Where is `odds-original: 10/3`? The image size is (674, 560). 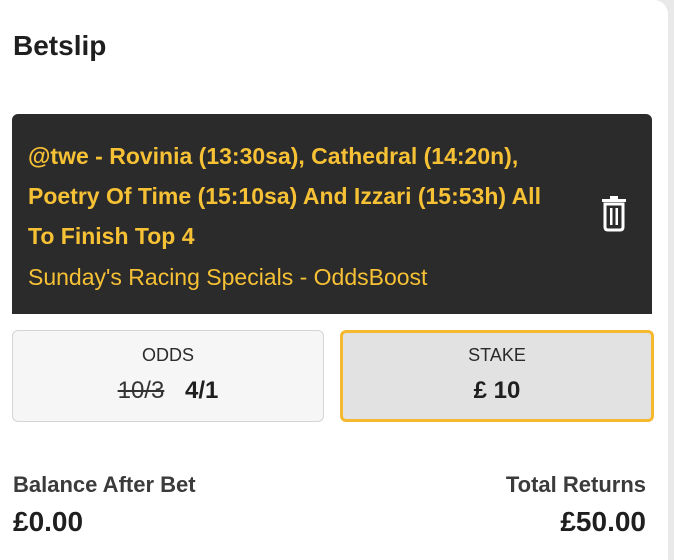
odds-original: 10/3 is located at coordinates (141, 390).